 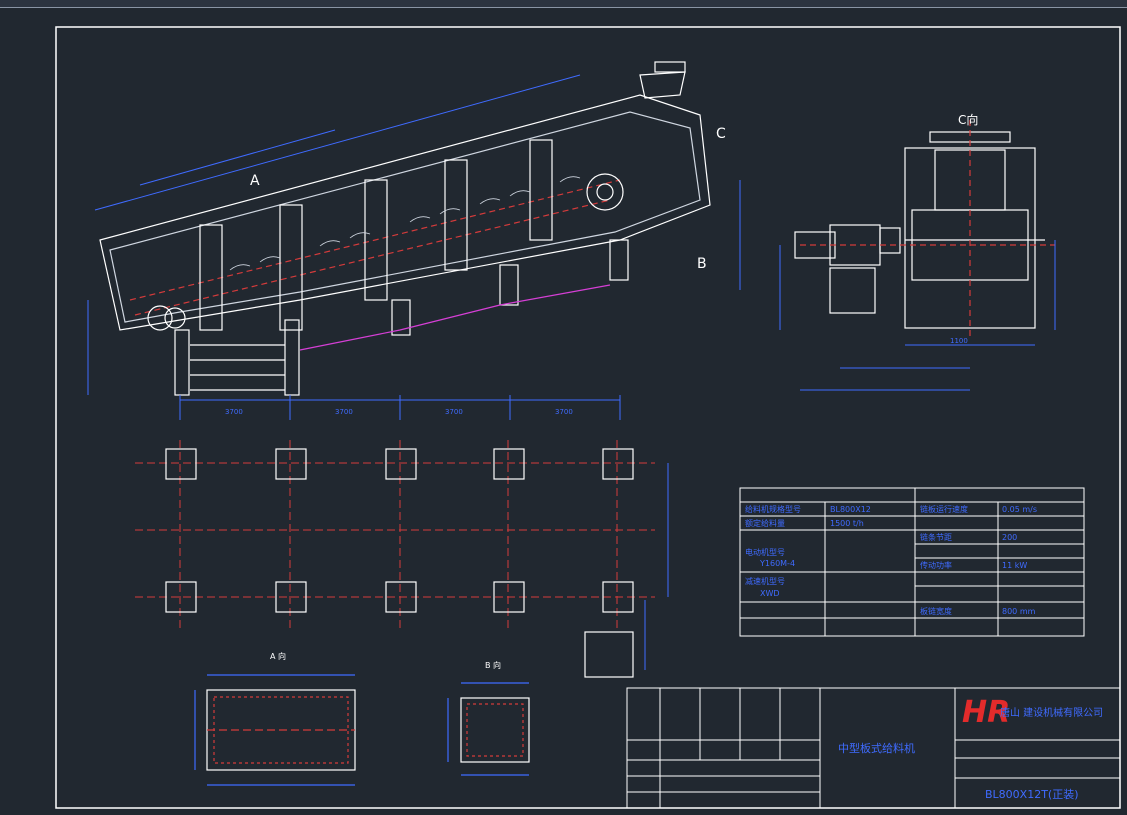 What do you see at coordinates (278, 656) in the screenshot?
I see `section-a-title: A 向` at bounding box center [278, 656].